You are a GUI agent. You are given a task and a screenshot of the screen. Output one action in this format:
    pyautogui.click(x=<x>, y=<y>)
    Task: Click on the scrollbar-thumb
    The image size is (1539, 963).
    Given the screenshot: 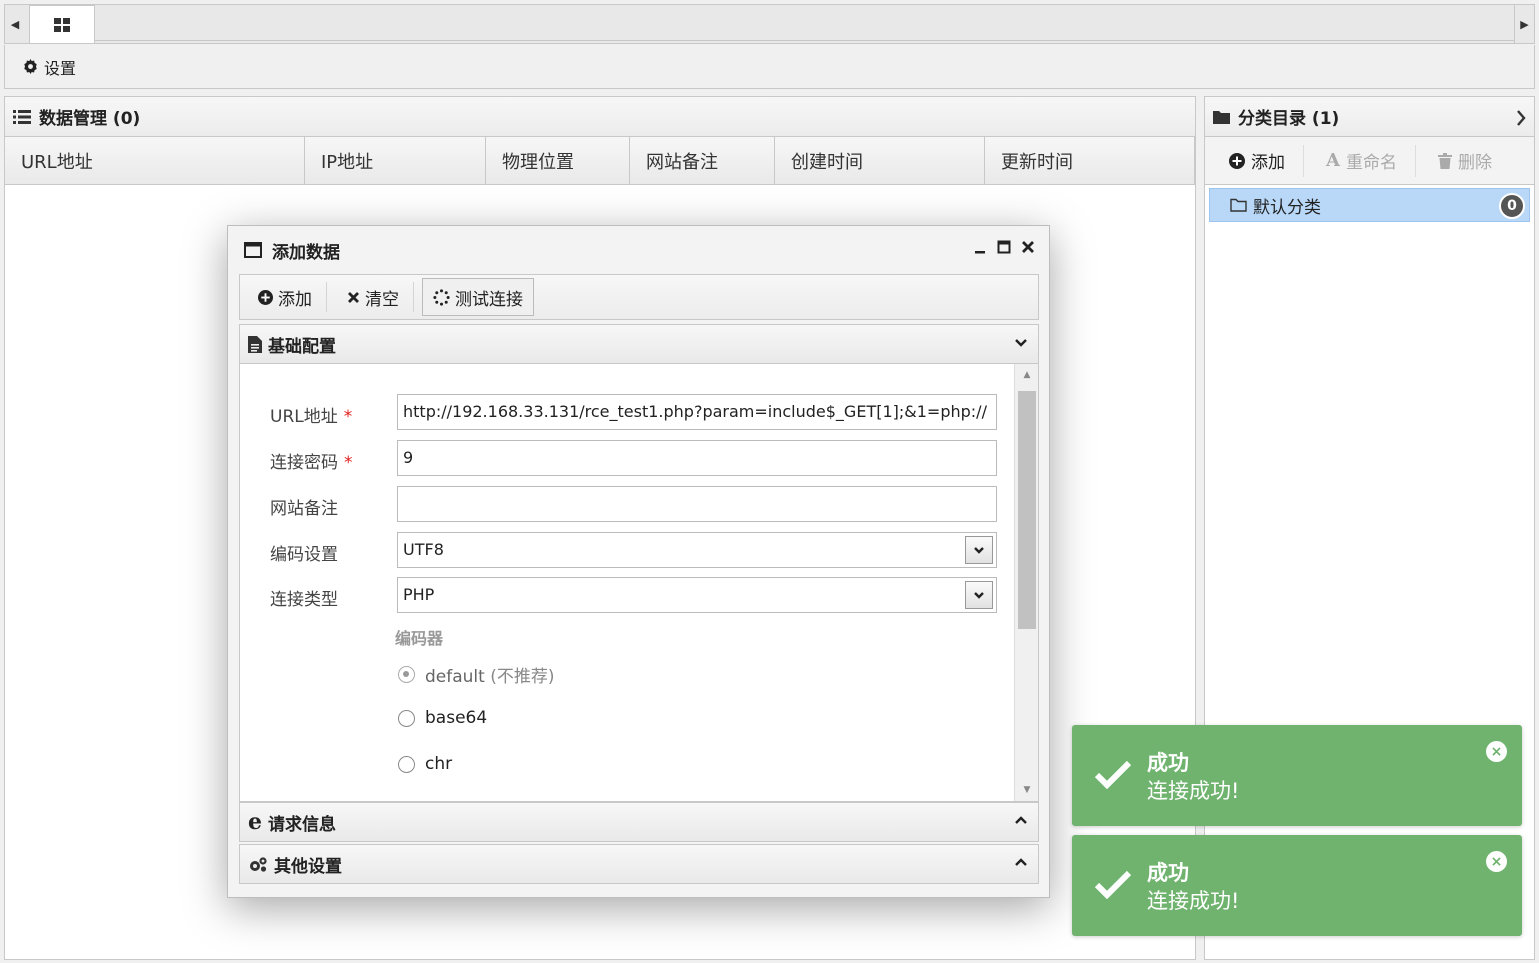 What is the action you would take?
    pyautogui.click(x=1027, y=510)
    